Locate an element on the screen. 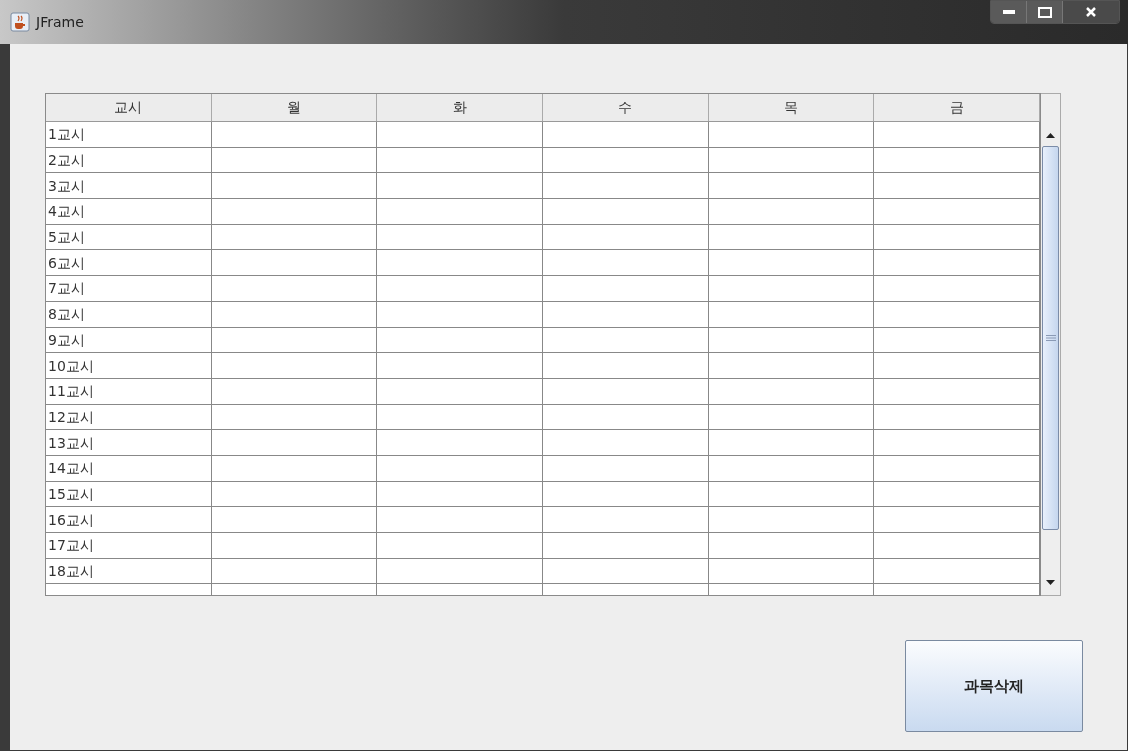 The image size is (1128, 751). table-cell: 16교시 is located at coordinates (129, 519).